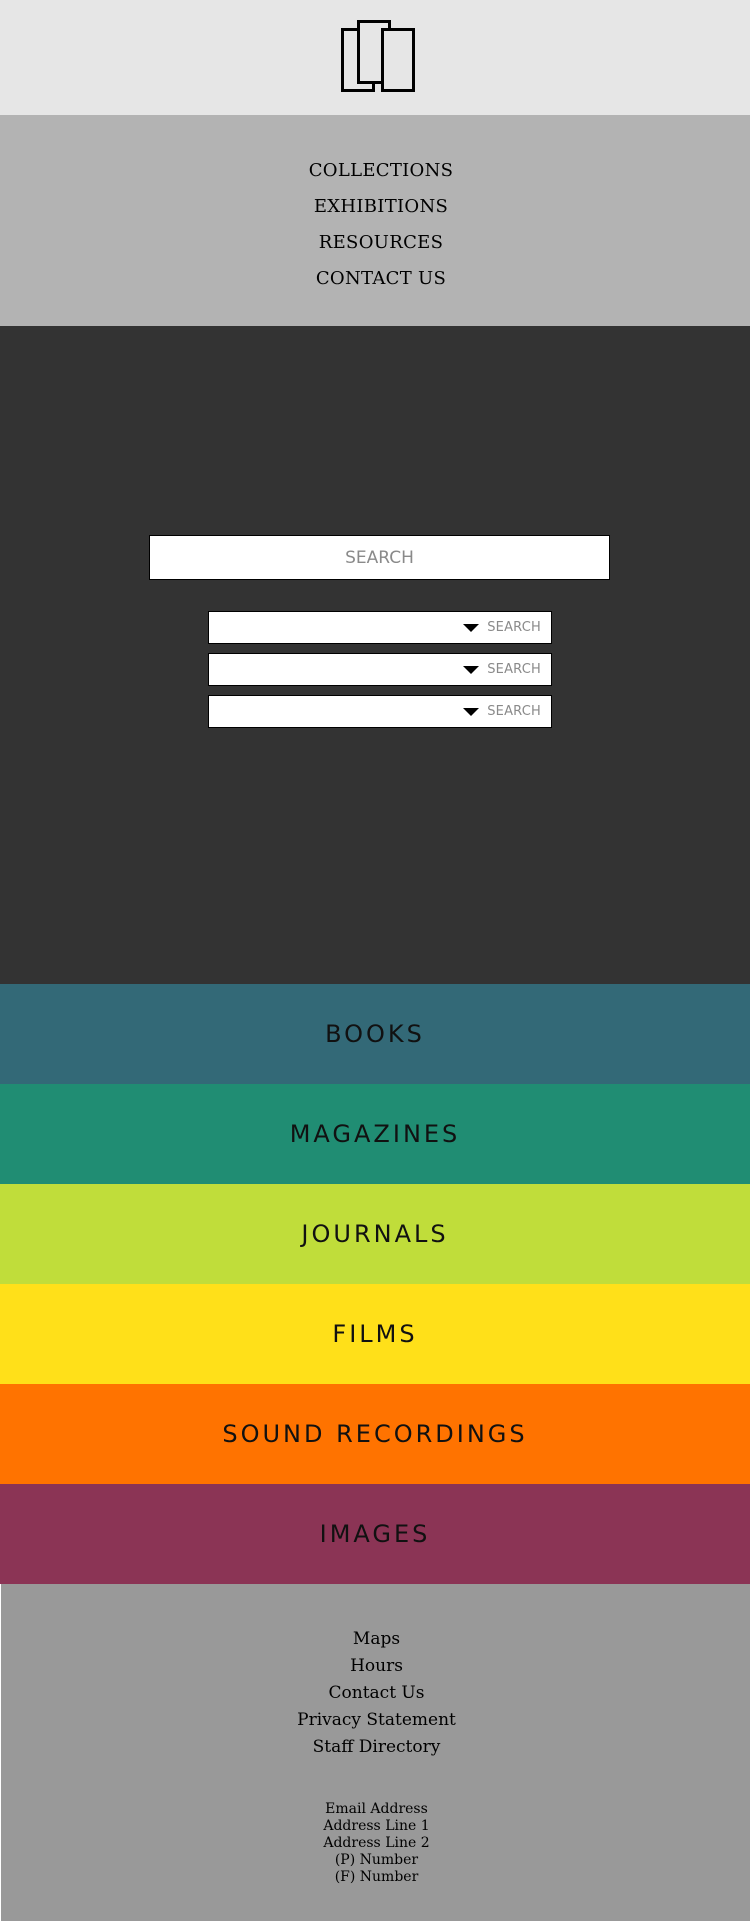 This screenshot has height=1921, width=750. What do you see at coordinates (381, 207) in the screenshot?
I see `nav-item-exhibitions: EXHIBITIONS` at bounding box center [381, 207].